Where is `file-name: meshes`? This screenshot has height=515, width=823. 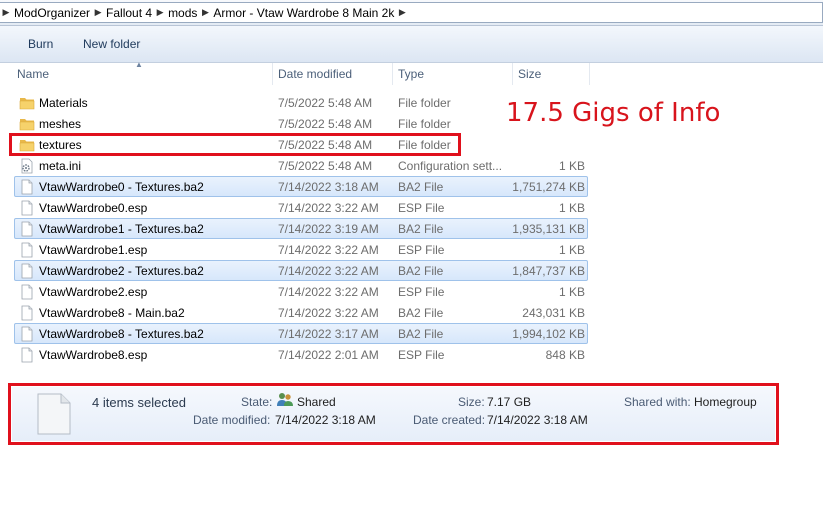
file-name: meshes is located at coordinates (60, 124).